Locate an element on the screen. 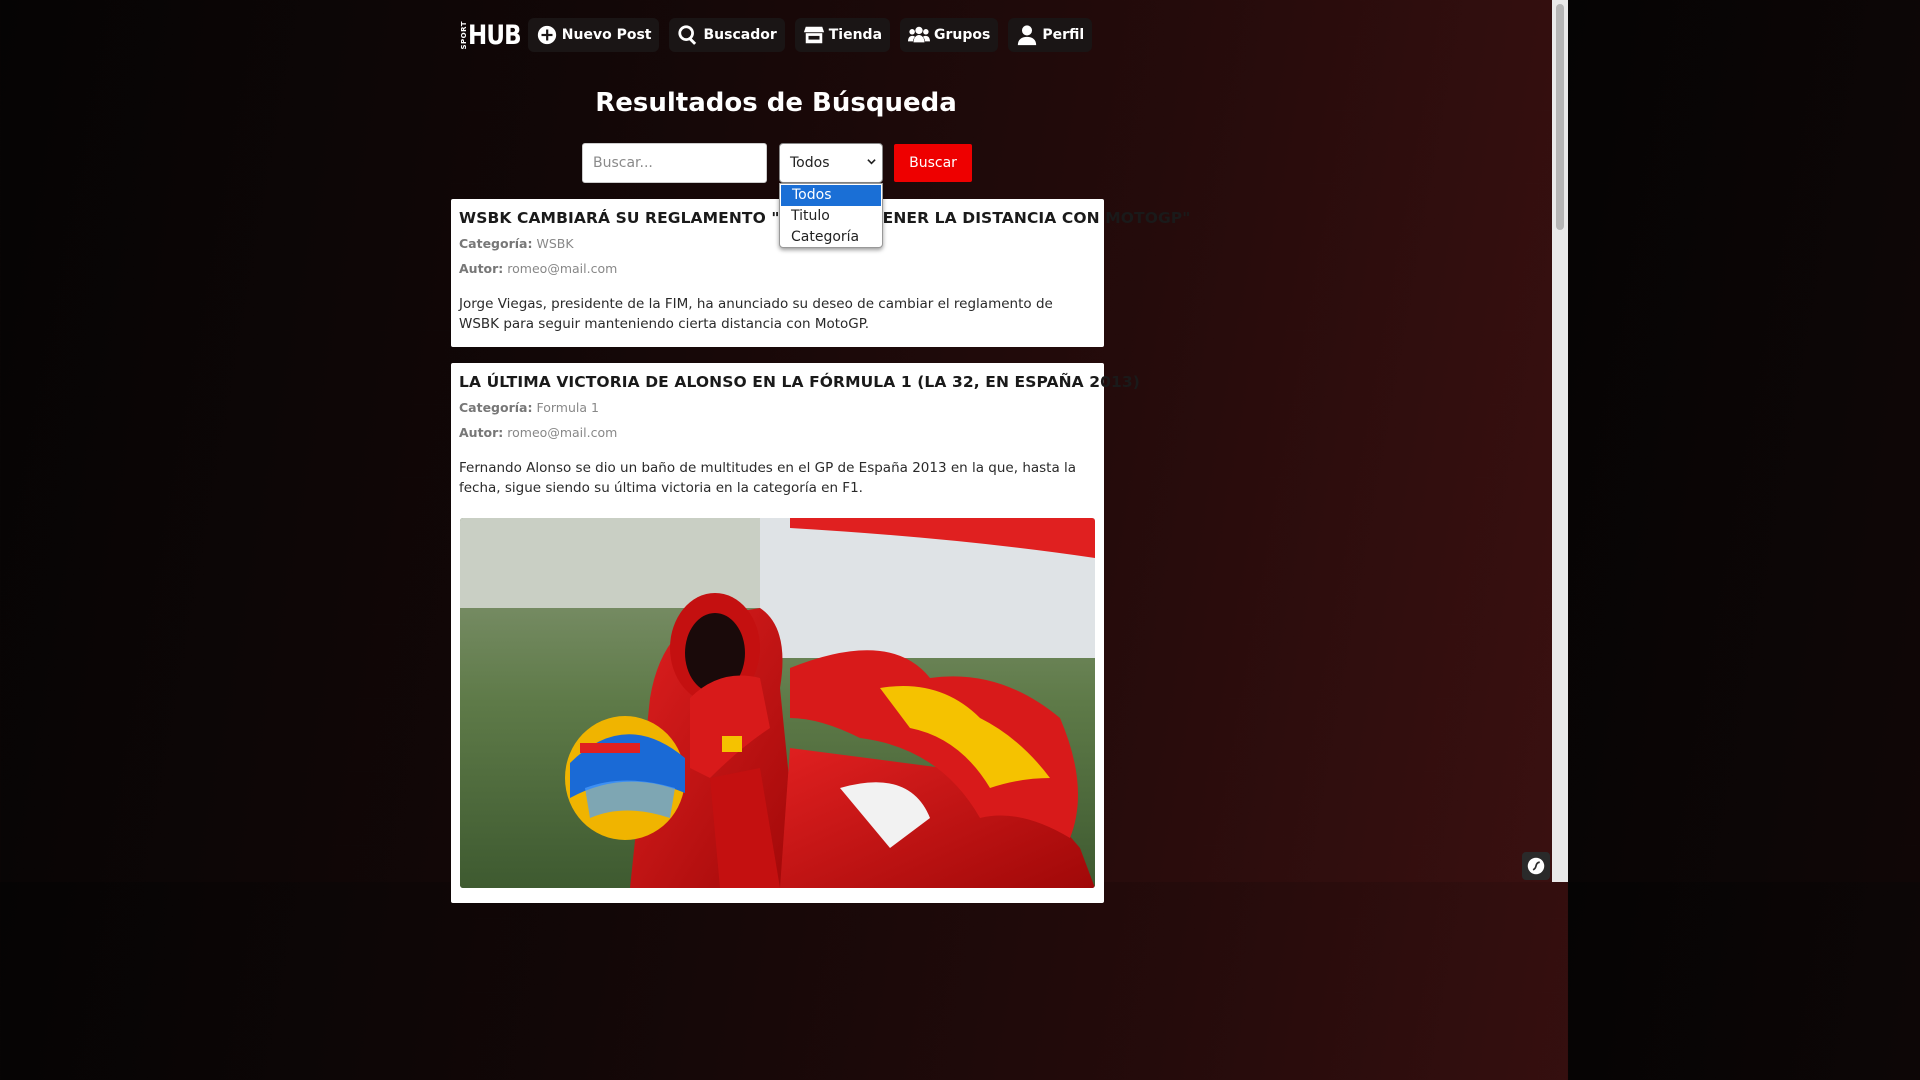 This screenshot has height=1080, width=1920. search-filter-dropdown: Todos Titulo Categoría is located at coordinates (831, 215).